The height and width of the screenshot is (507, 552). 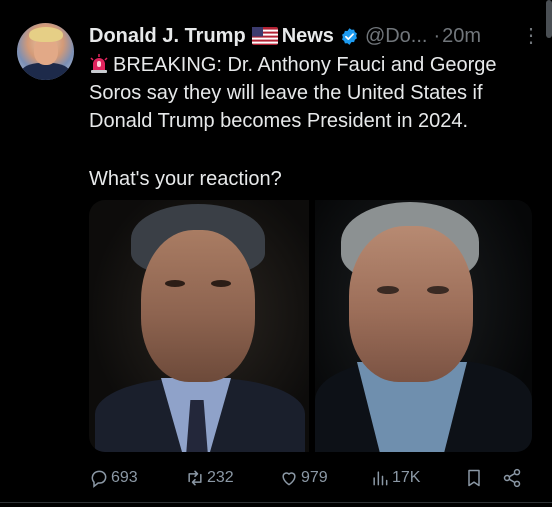 What do you see at coordinates (314, 477) in the screenshot?
I see `like-count: 979` at bounding box center [314, 477].